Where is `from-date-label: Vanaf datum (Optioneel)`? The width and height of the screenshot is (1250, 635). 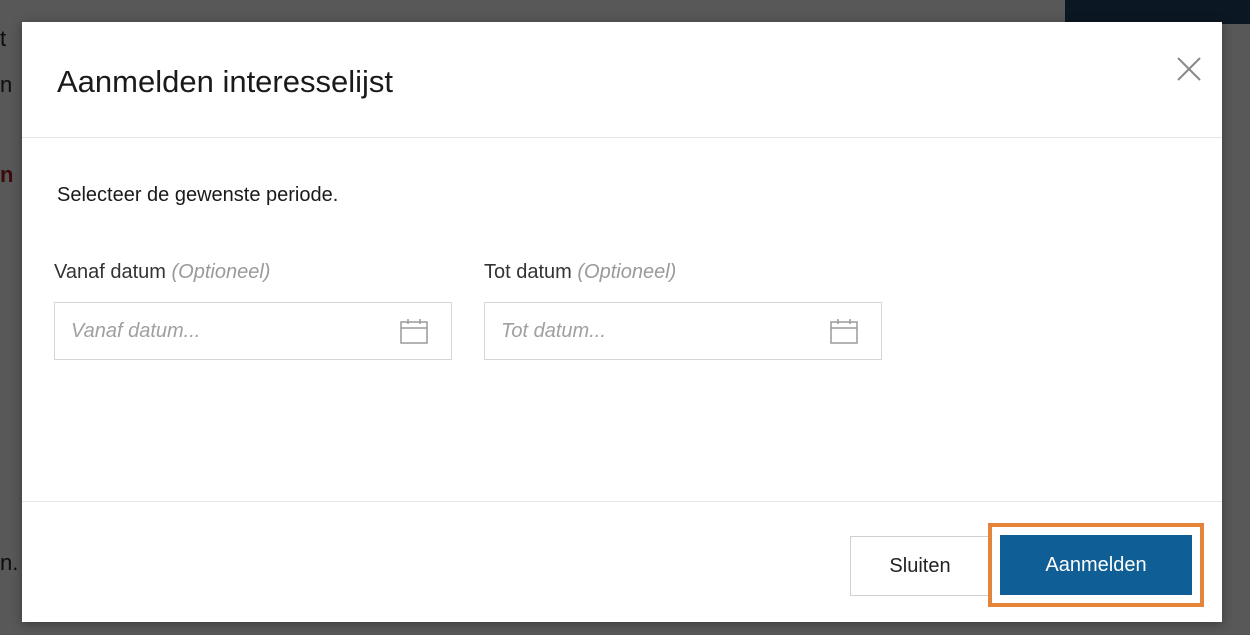 from-date-label: Vanaf datum (Optioneel) is located at coordinates (253, 272).